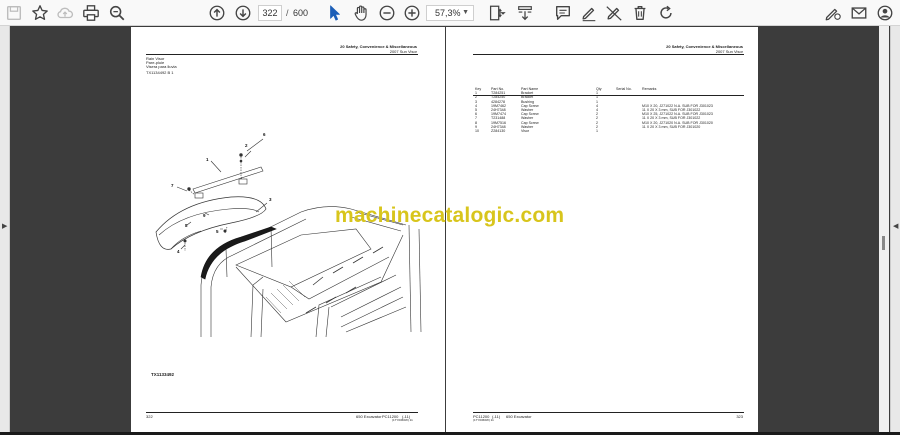 The image size is (900, 435). Describe the element at coordinates (387, 13) in the screenshot. I see `zoom-out-icon` at that location.